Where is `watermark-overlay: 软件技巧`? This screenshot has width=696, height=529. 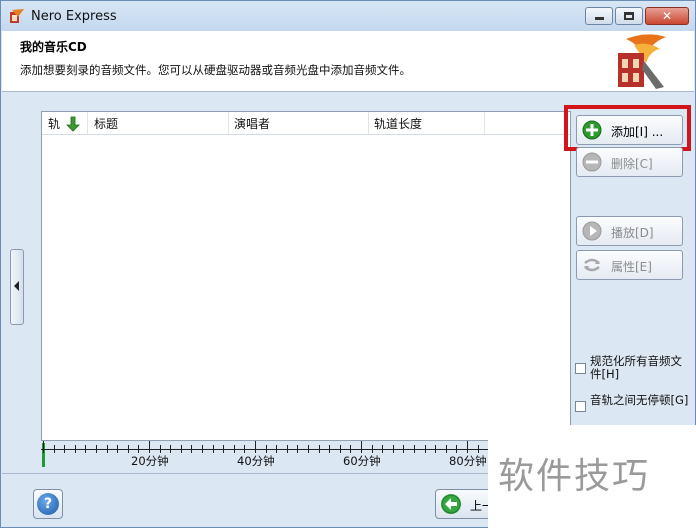
watermark-overlay: 软件技巧 is located at coordinates (592, 477).